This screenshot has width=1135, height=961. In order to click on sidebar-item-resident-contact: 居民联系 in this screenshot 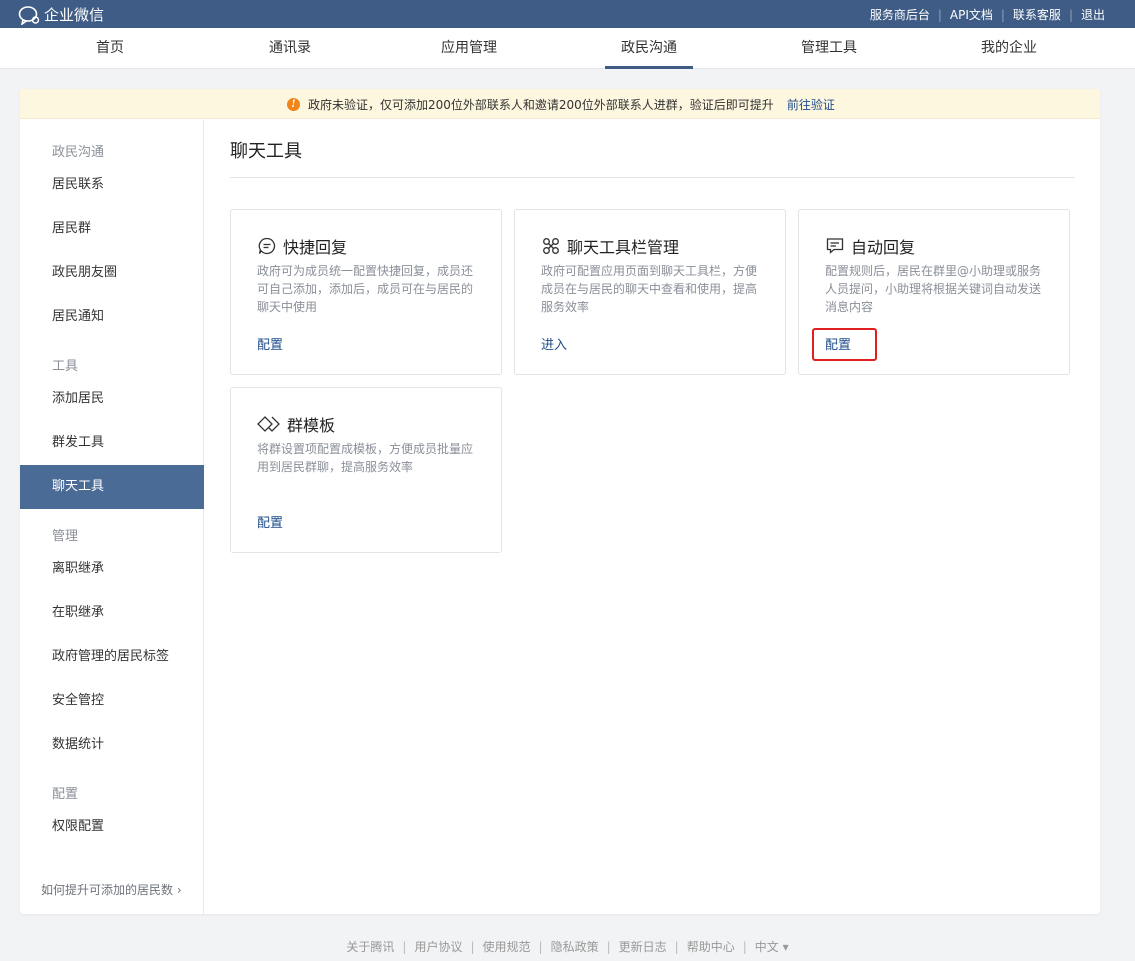, I will do `click(112, 185)`.